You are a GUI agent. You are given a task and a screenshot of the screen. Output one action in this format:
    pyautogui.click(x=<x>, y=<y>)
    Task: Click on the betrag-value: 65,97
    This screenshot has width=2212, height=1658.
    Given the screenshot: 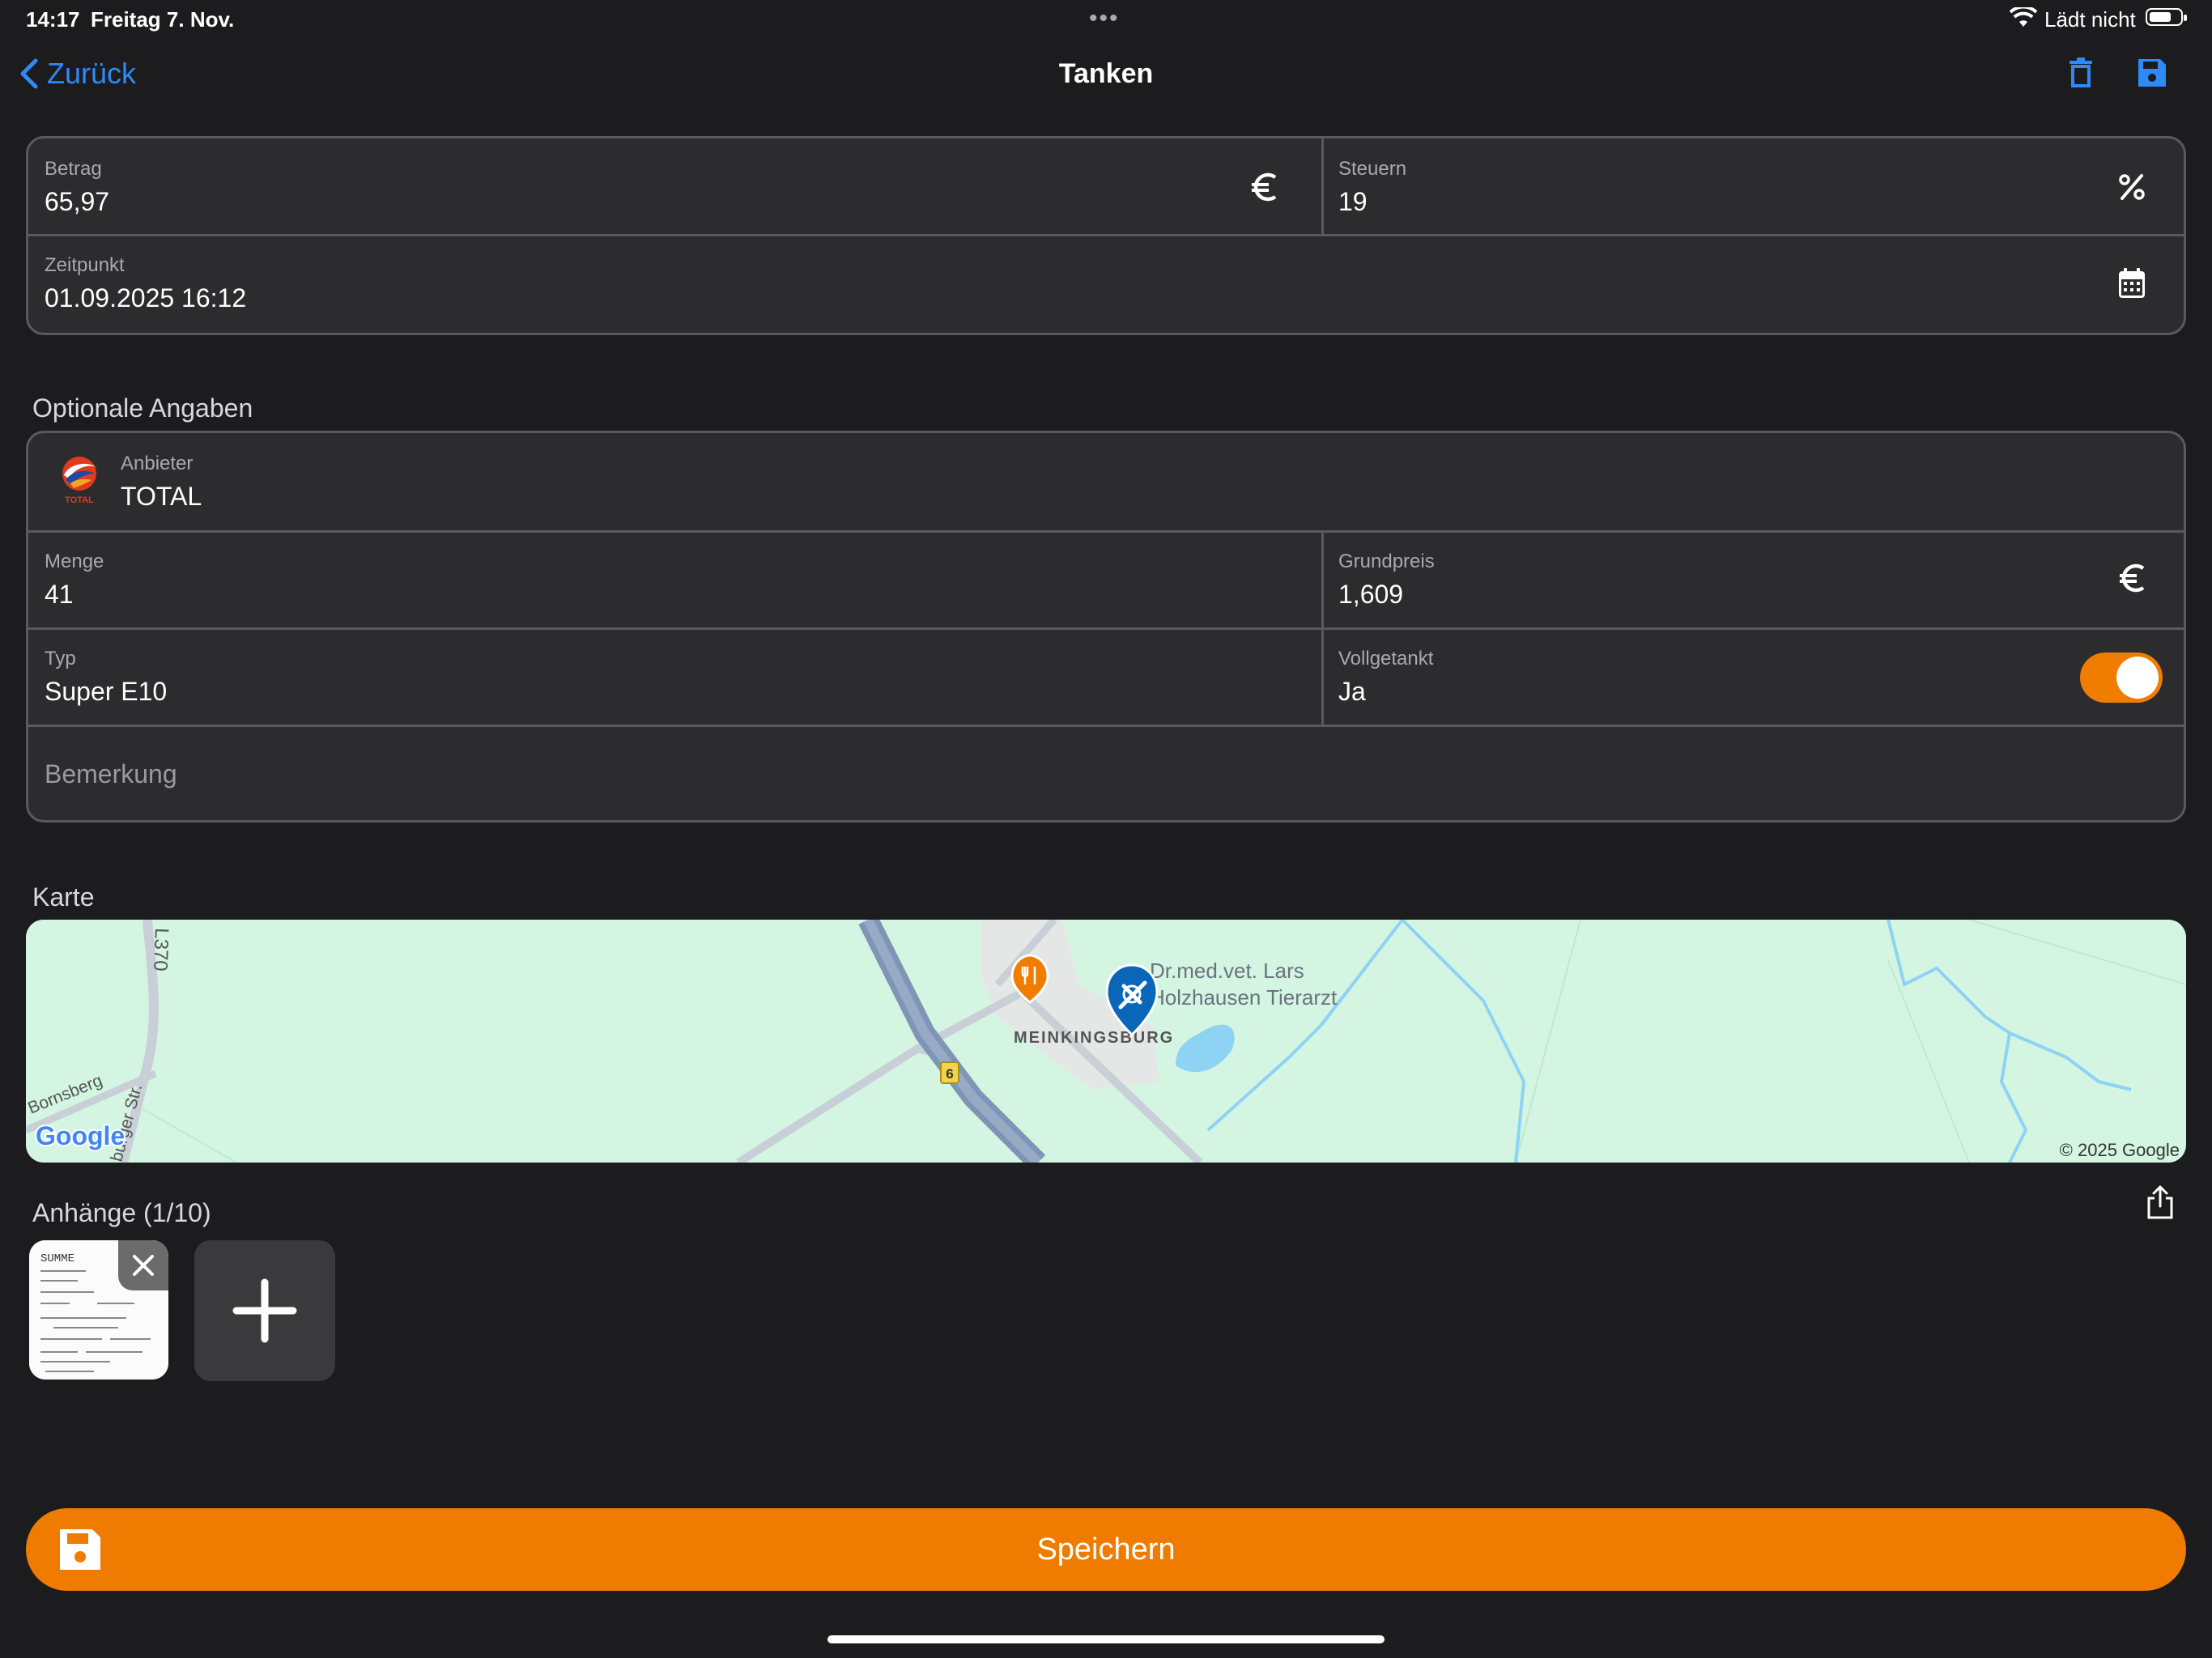 What is the action you would take?
    pyautogui.click(x=77, y=201)
    